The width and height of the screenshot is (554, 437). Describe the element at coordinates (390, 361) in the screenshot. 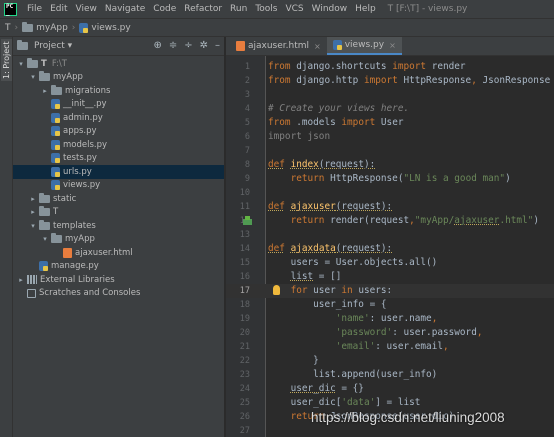

I see `code-line: 22 }` at that location.